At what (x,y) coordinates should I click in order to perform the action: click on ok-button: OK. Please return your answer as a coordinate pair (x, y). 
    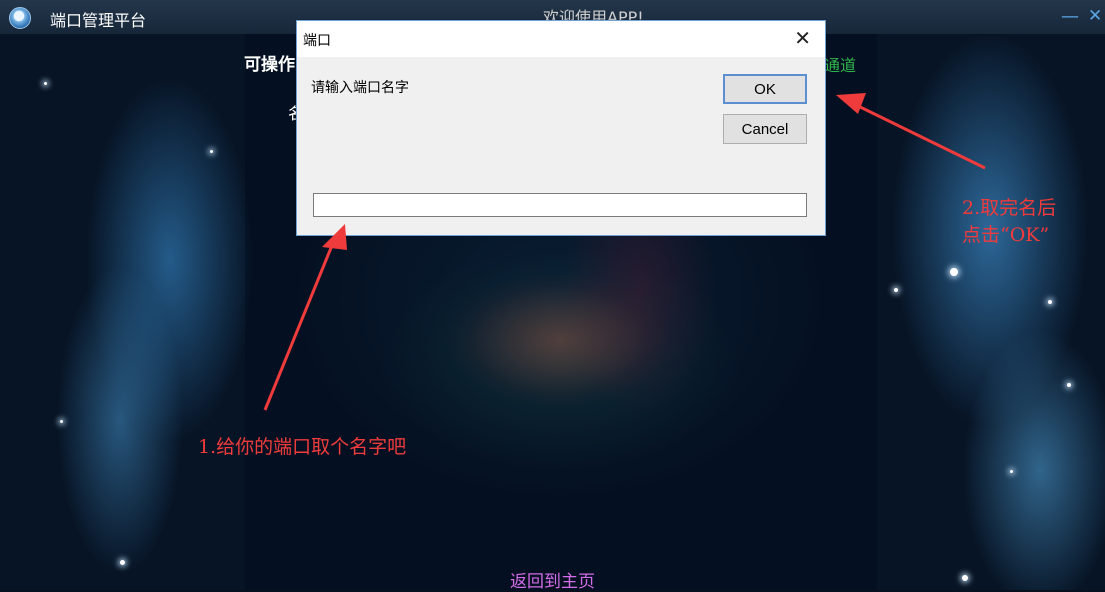
    Looking at the image, I should click on (765, 89).